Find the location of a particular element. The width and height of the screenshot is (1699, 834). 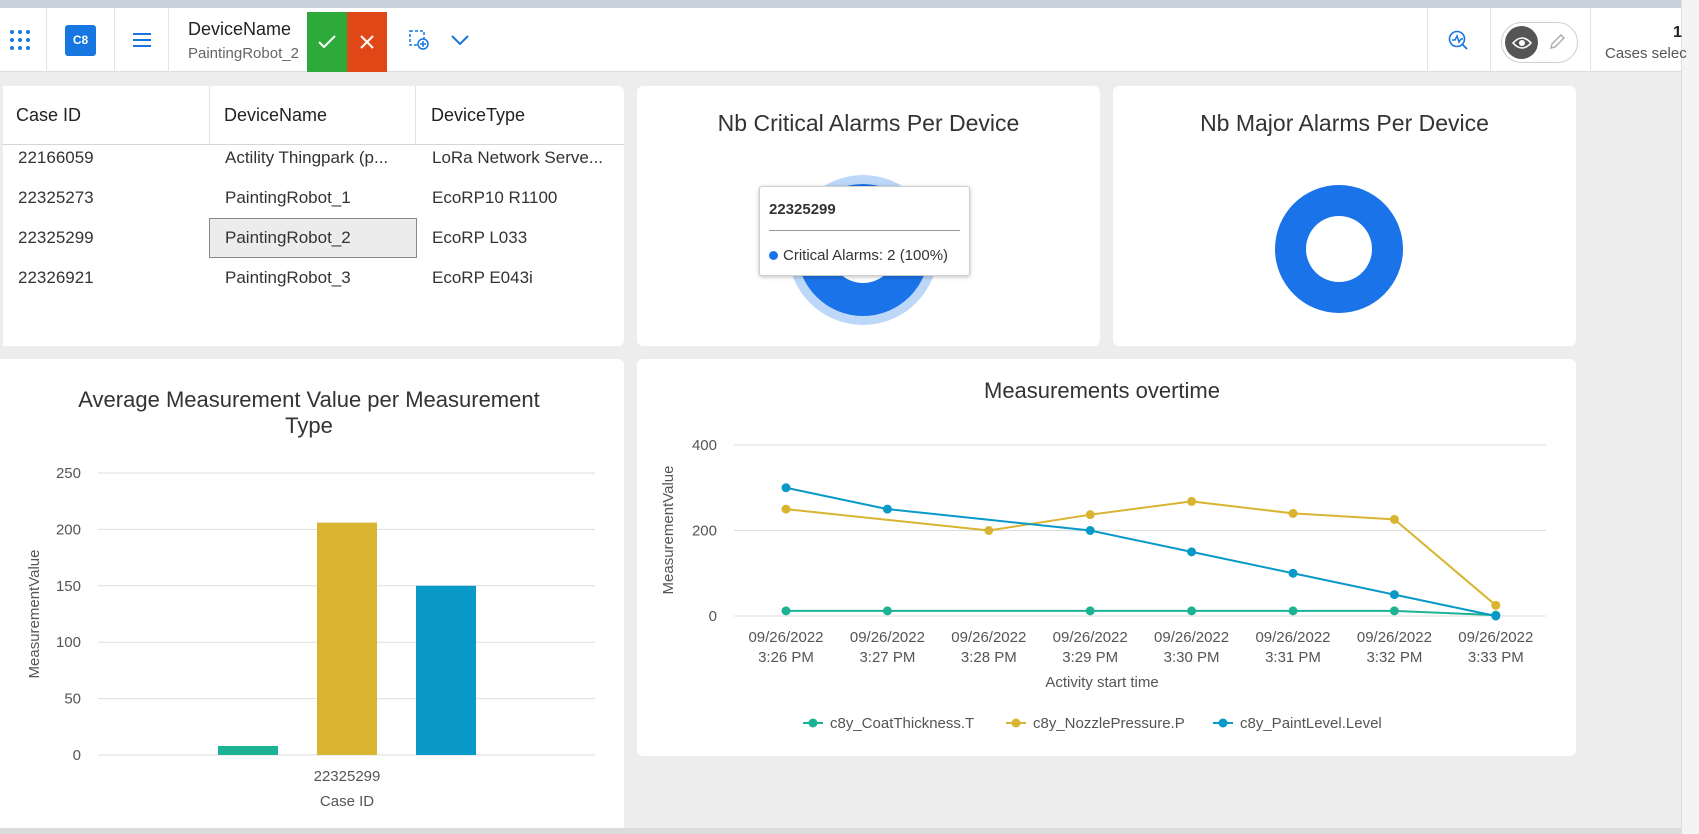

tooltip-series-dot is located at coordinates (773, 255).